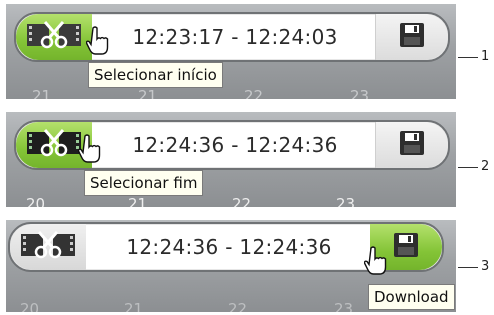 This screenshot has height=315, width=494. What do you see at coordinates (485, 266) in the screenshot?
I see `callout-number: 3` at bounding box center [485, 266].